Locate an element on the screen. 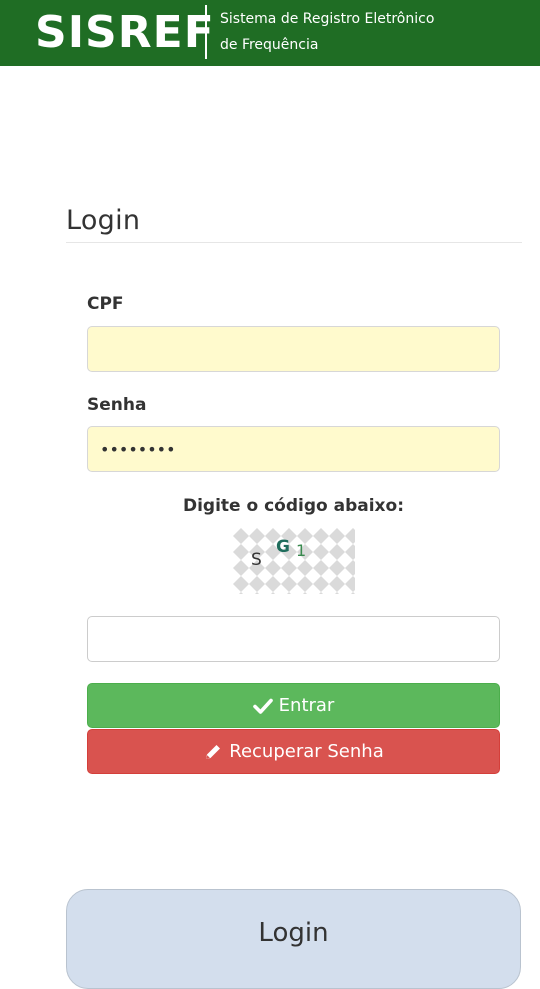 The width and height of the screenshot is (540, 989). pencil-icon is located at coordinates (213, 751).